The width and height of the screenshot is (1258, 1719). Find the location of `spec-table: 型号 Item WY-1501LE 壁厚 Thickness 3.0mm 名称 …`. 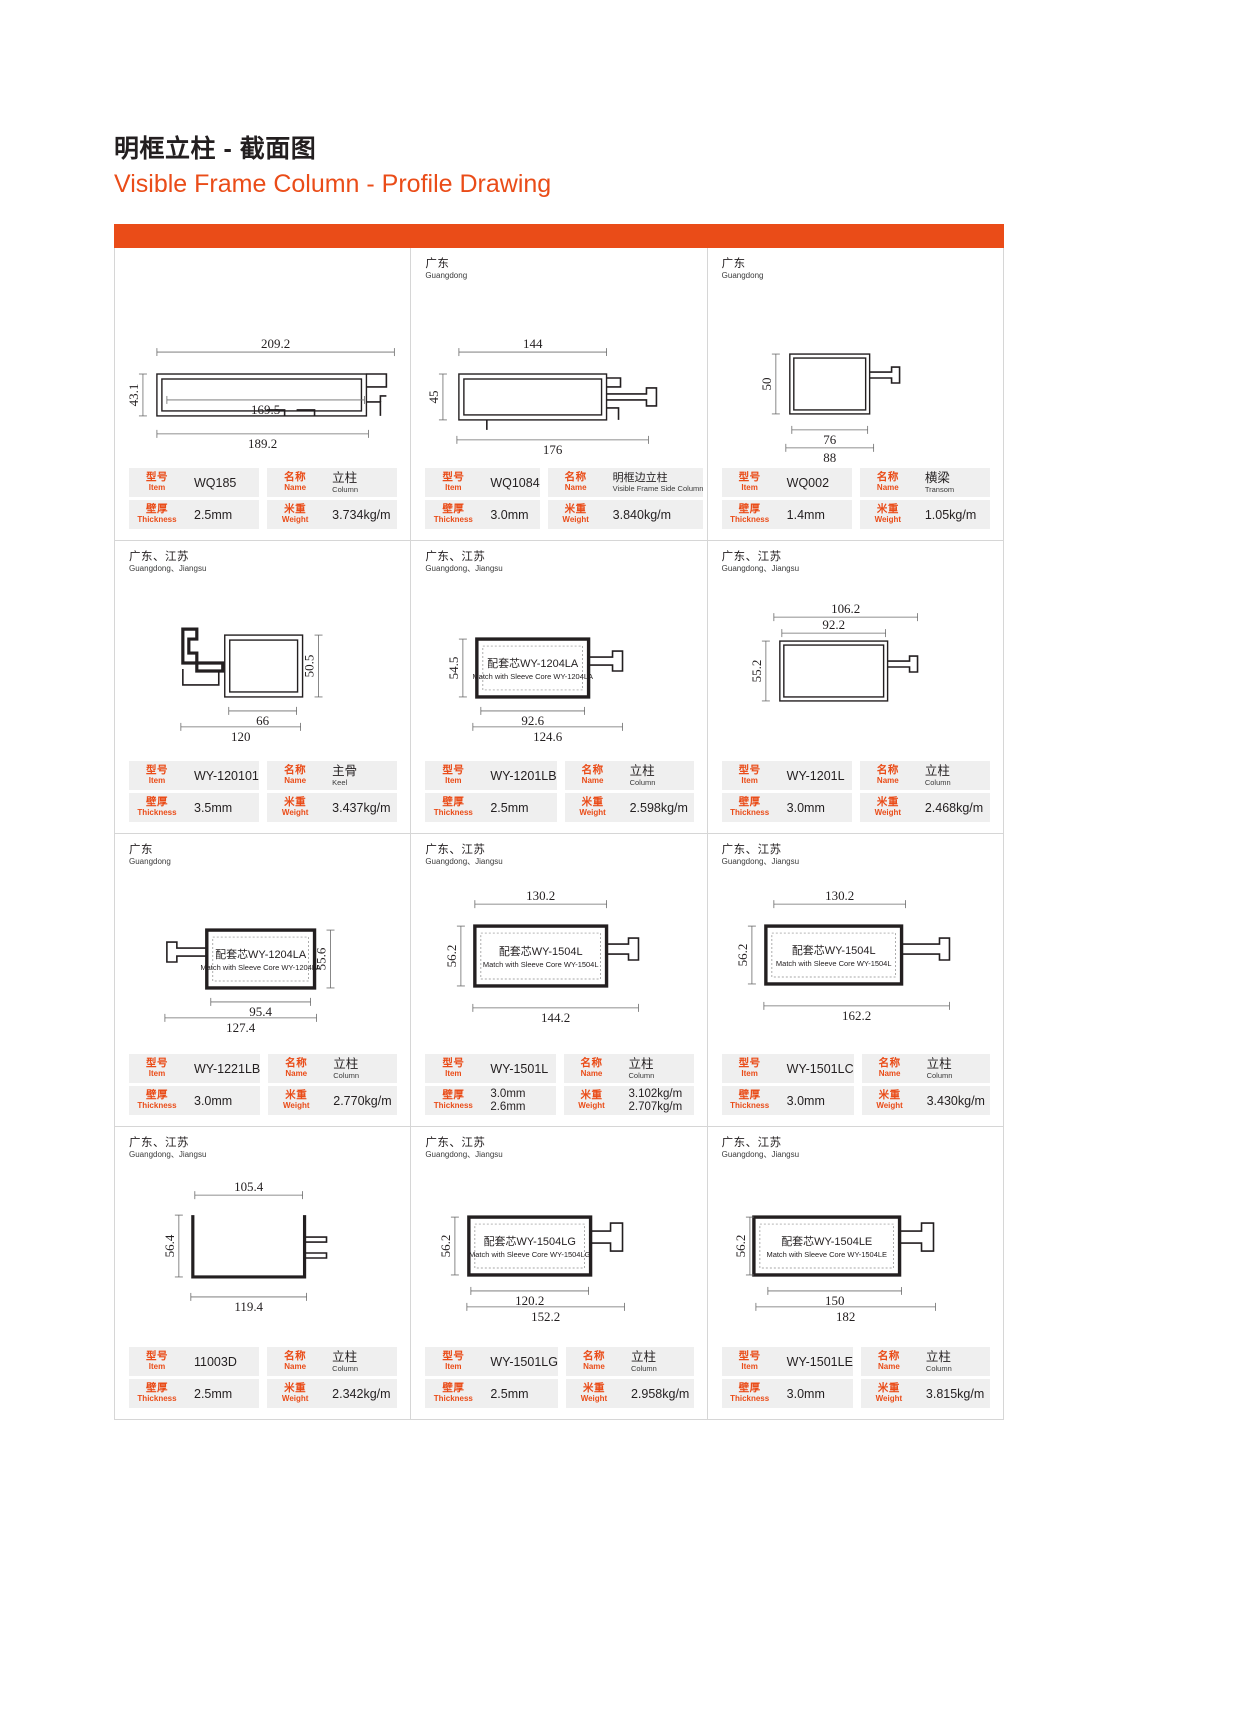

spec-table: 型号 Item WY-1501LE 壁厚 Thickness 3.0mm 名称 … is located at coordinates (855, 1377).